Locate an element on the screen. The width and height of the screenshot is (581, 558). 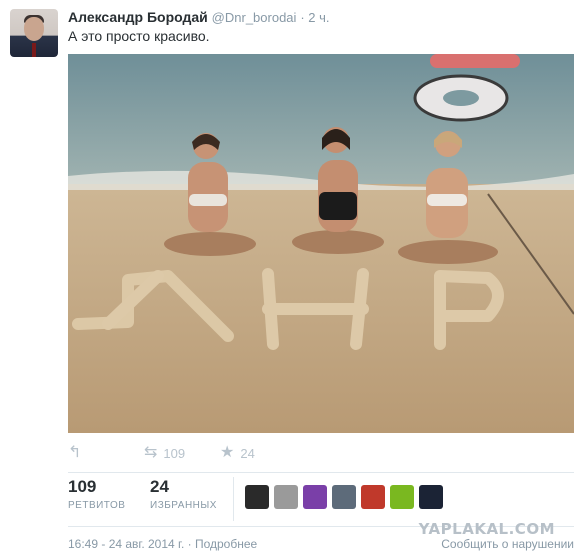
author-avatar is located at coordinates (34, 33).